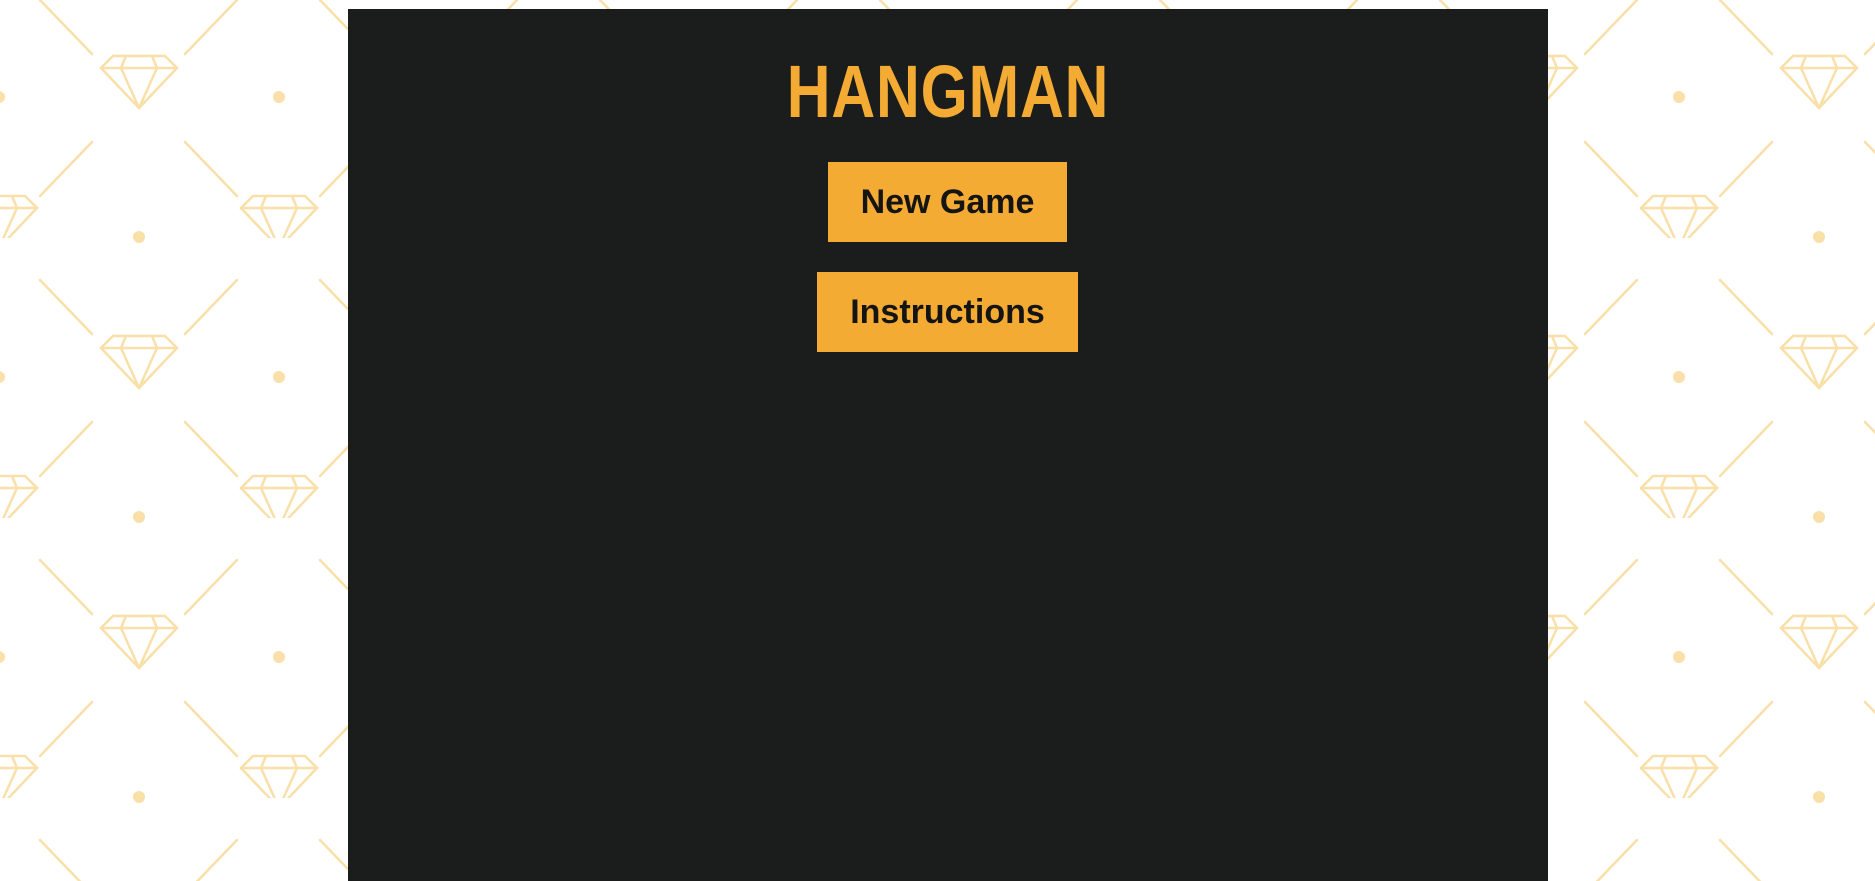 This screenshot has width=1875, height=881. Describe the element at coordinates (948, 91) in the screenshot. I see `game-title: HANGMAN` at that location.